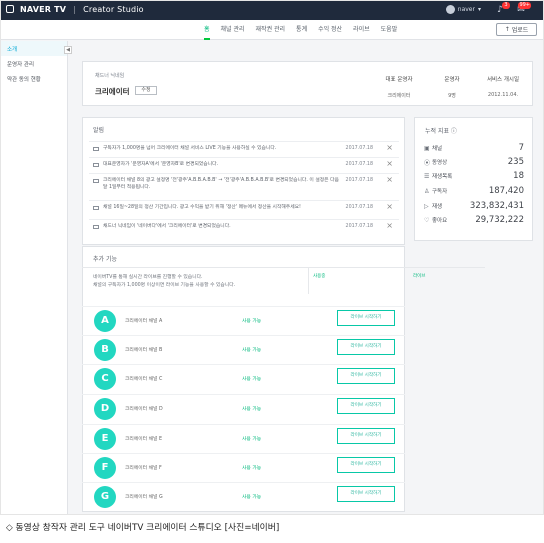 The image size is (544, 543). I want to click on channel-icon: ▣, so click(427, 148).